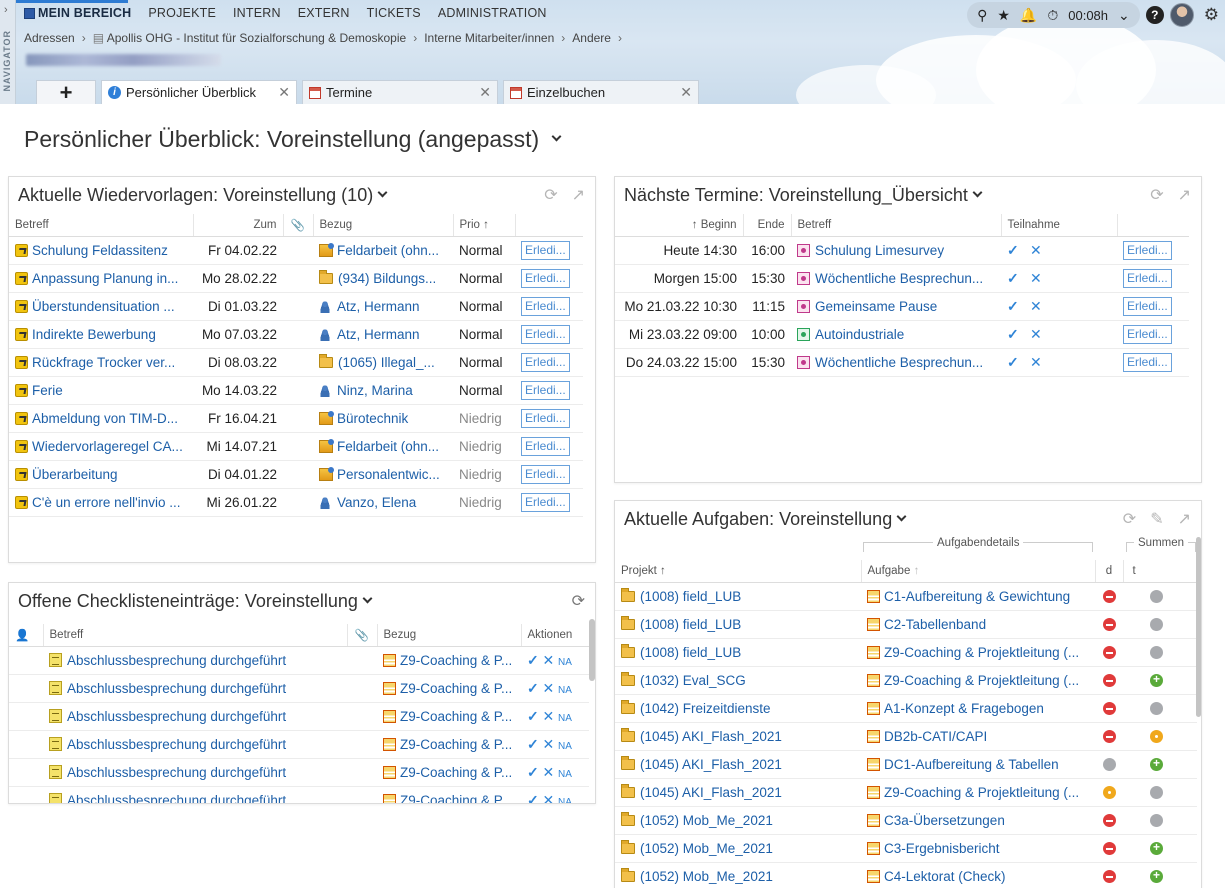 The height and width of the screenshot is (888, 1225). Describe the element at coordinates (738, 680) in the screenshot. I see `projekt-cell: (1032) Eval_SCG` at that location.